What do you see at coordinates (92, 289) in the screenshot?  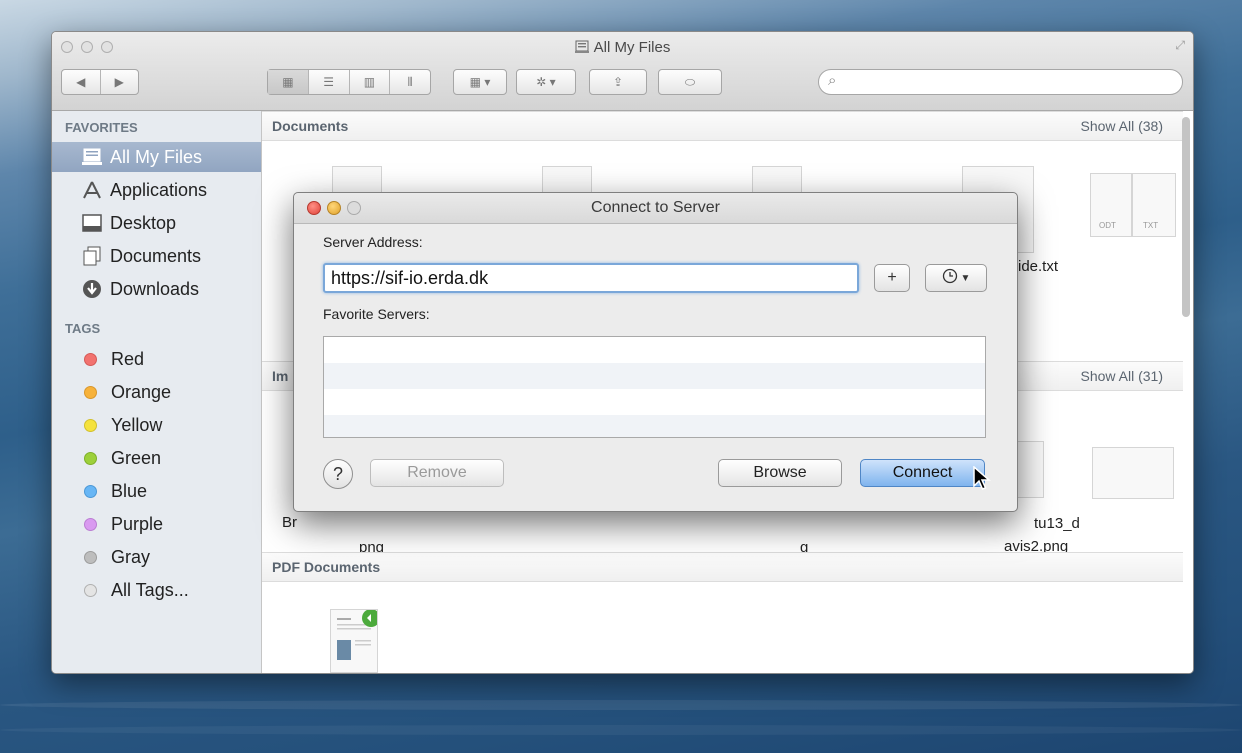 I see `downloads-icon` at bounding box center [92, 289].